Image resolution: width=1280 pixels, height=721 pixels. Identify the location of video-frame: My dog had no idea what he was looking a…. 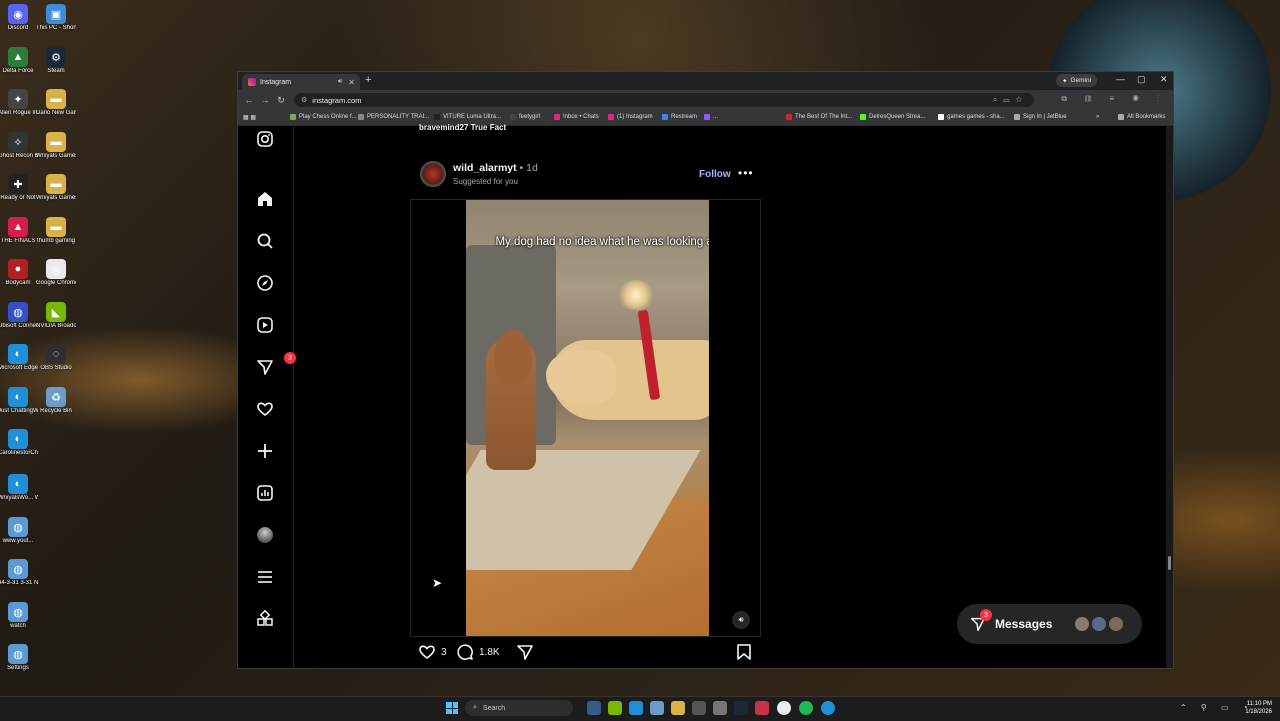
(587, 418).